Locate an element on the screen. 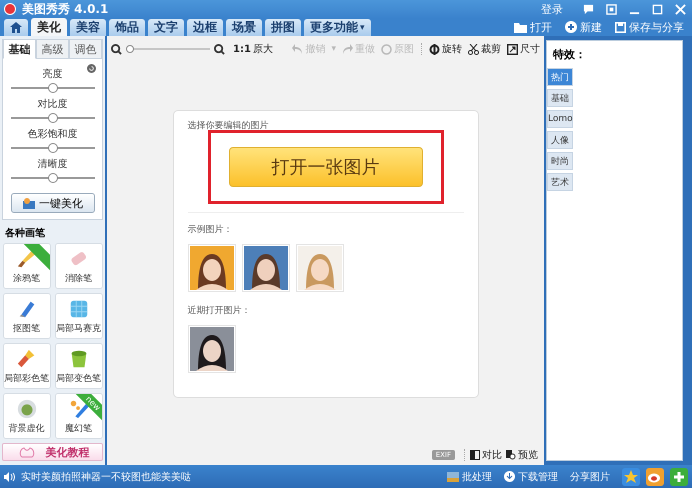  home-icon is located at coordinates (16, 27).